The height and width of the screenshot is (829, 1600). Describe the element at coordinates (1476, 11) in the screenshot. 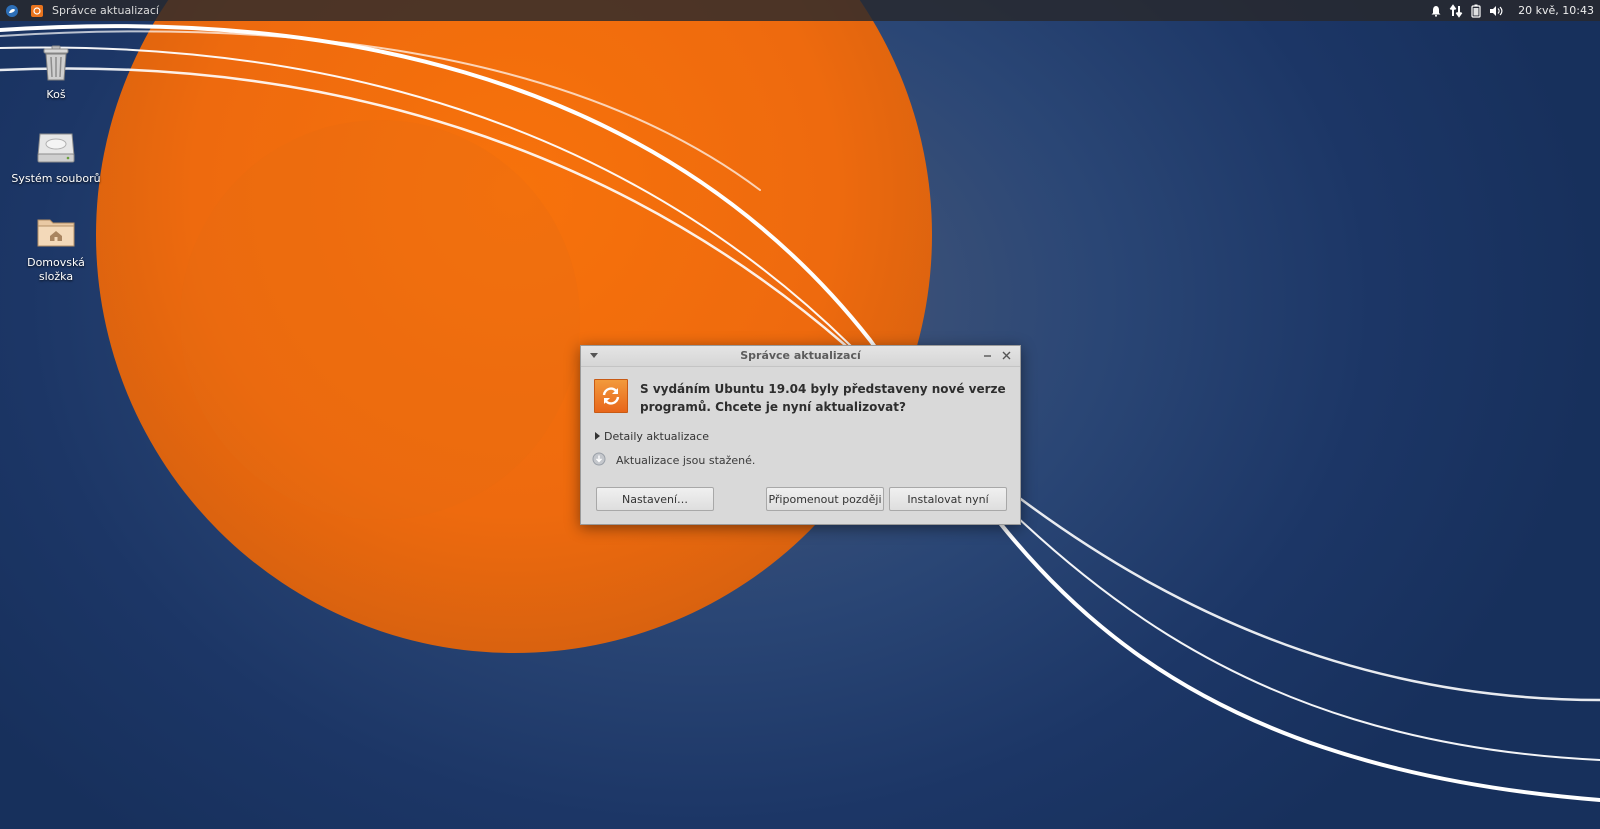

I see `battery-icon` at that location.